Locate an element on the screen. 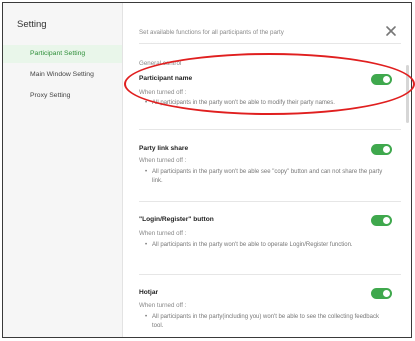  sidebar-title: Setting is located at coordinates (32, 24).